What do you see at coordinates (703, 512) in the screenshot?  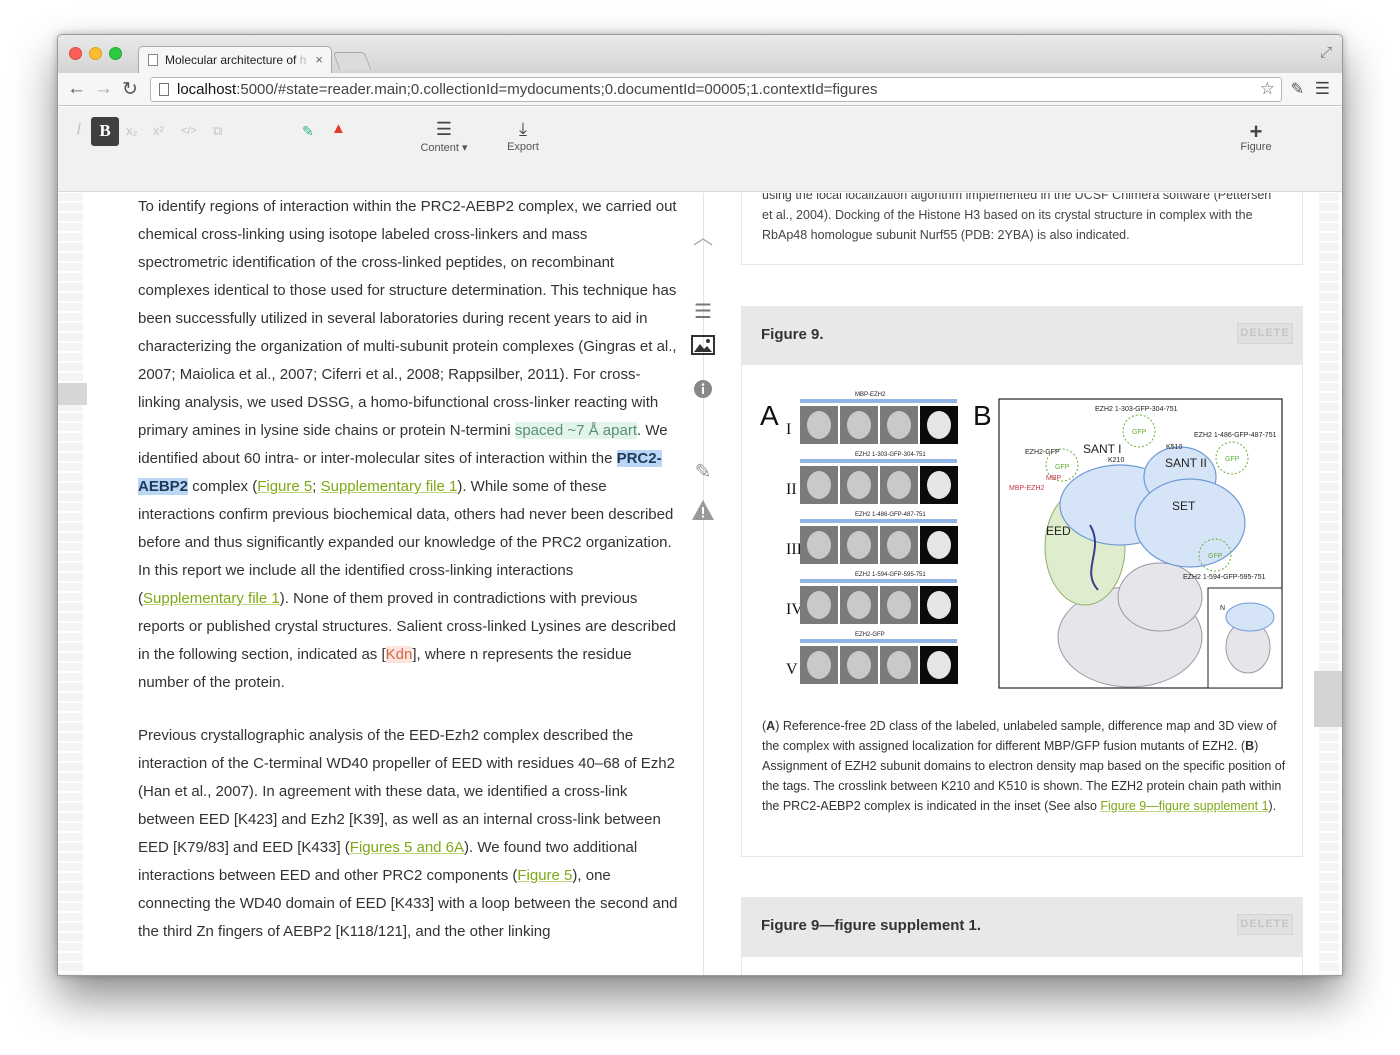 I see `warning-icon` at bounding box center [703, 512].